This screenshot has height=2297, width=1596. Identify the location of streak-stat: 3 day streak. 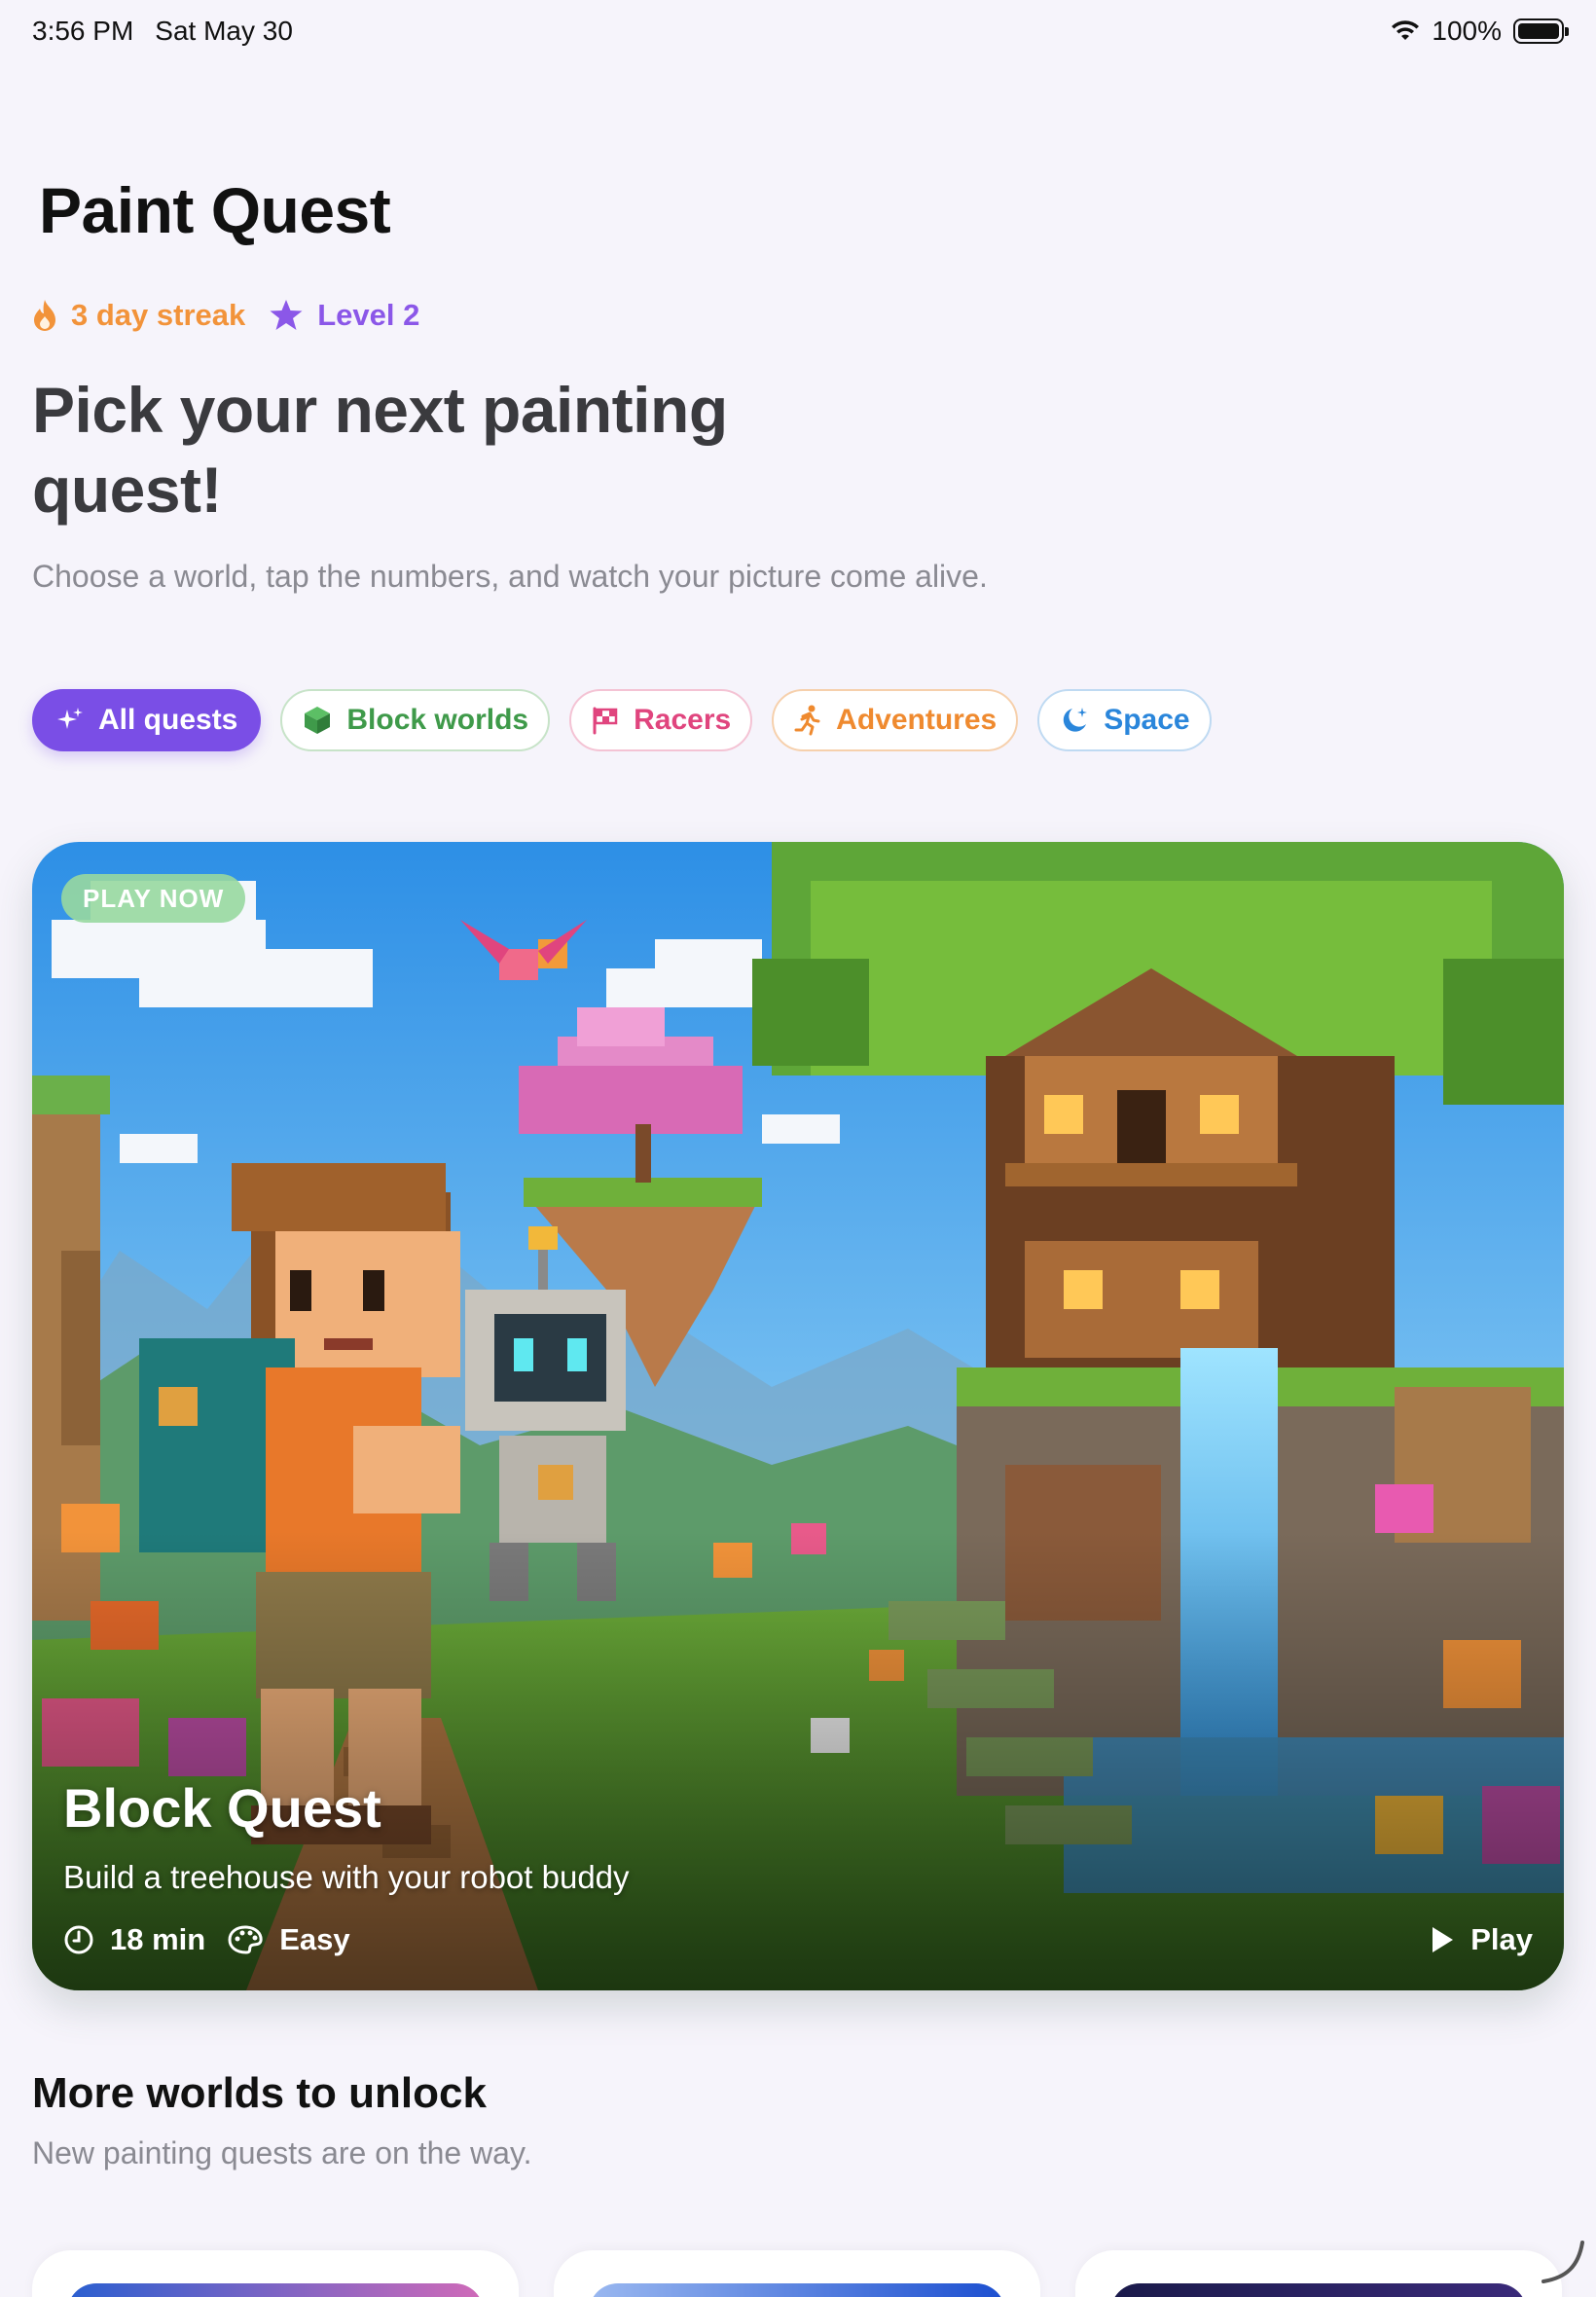
(138, 315).